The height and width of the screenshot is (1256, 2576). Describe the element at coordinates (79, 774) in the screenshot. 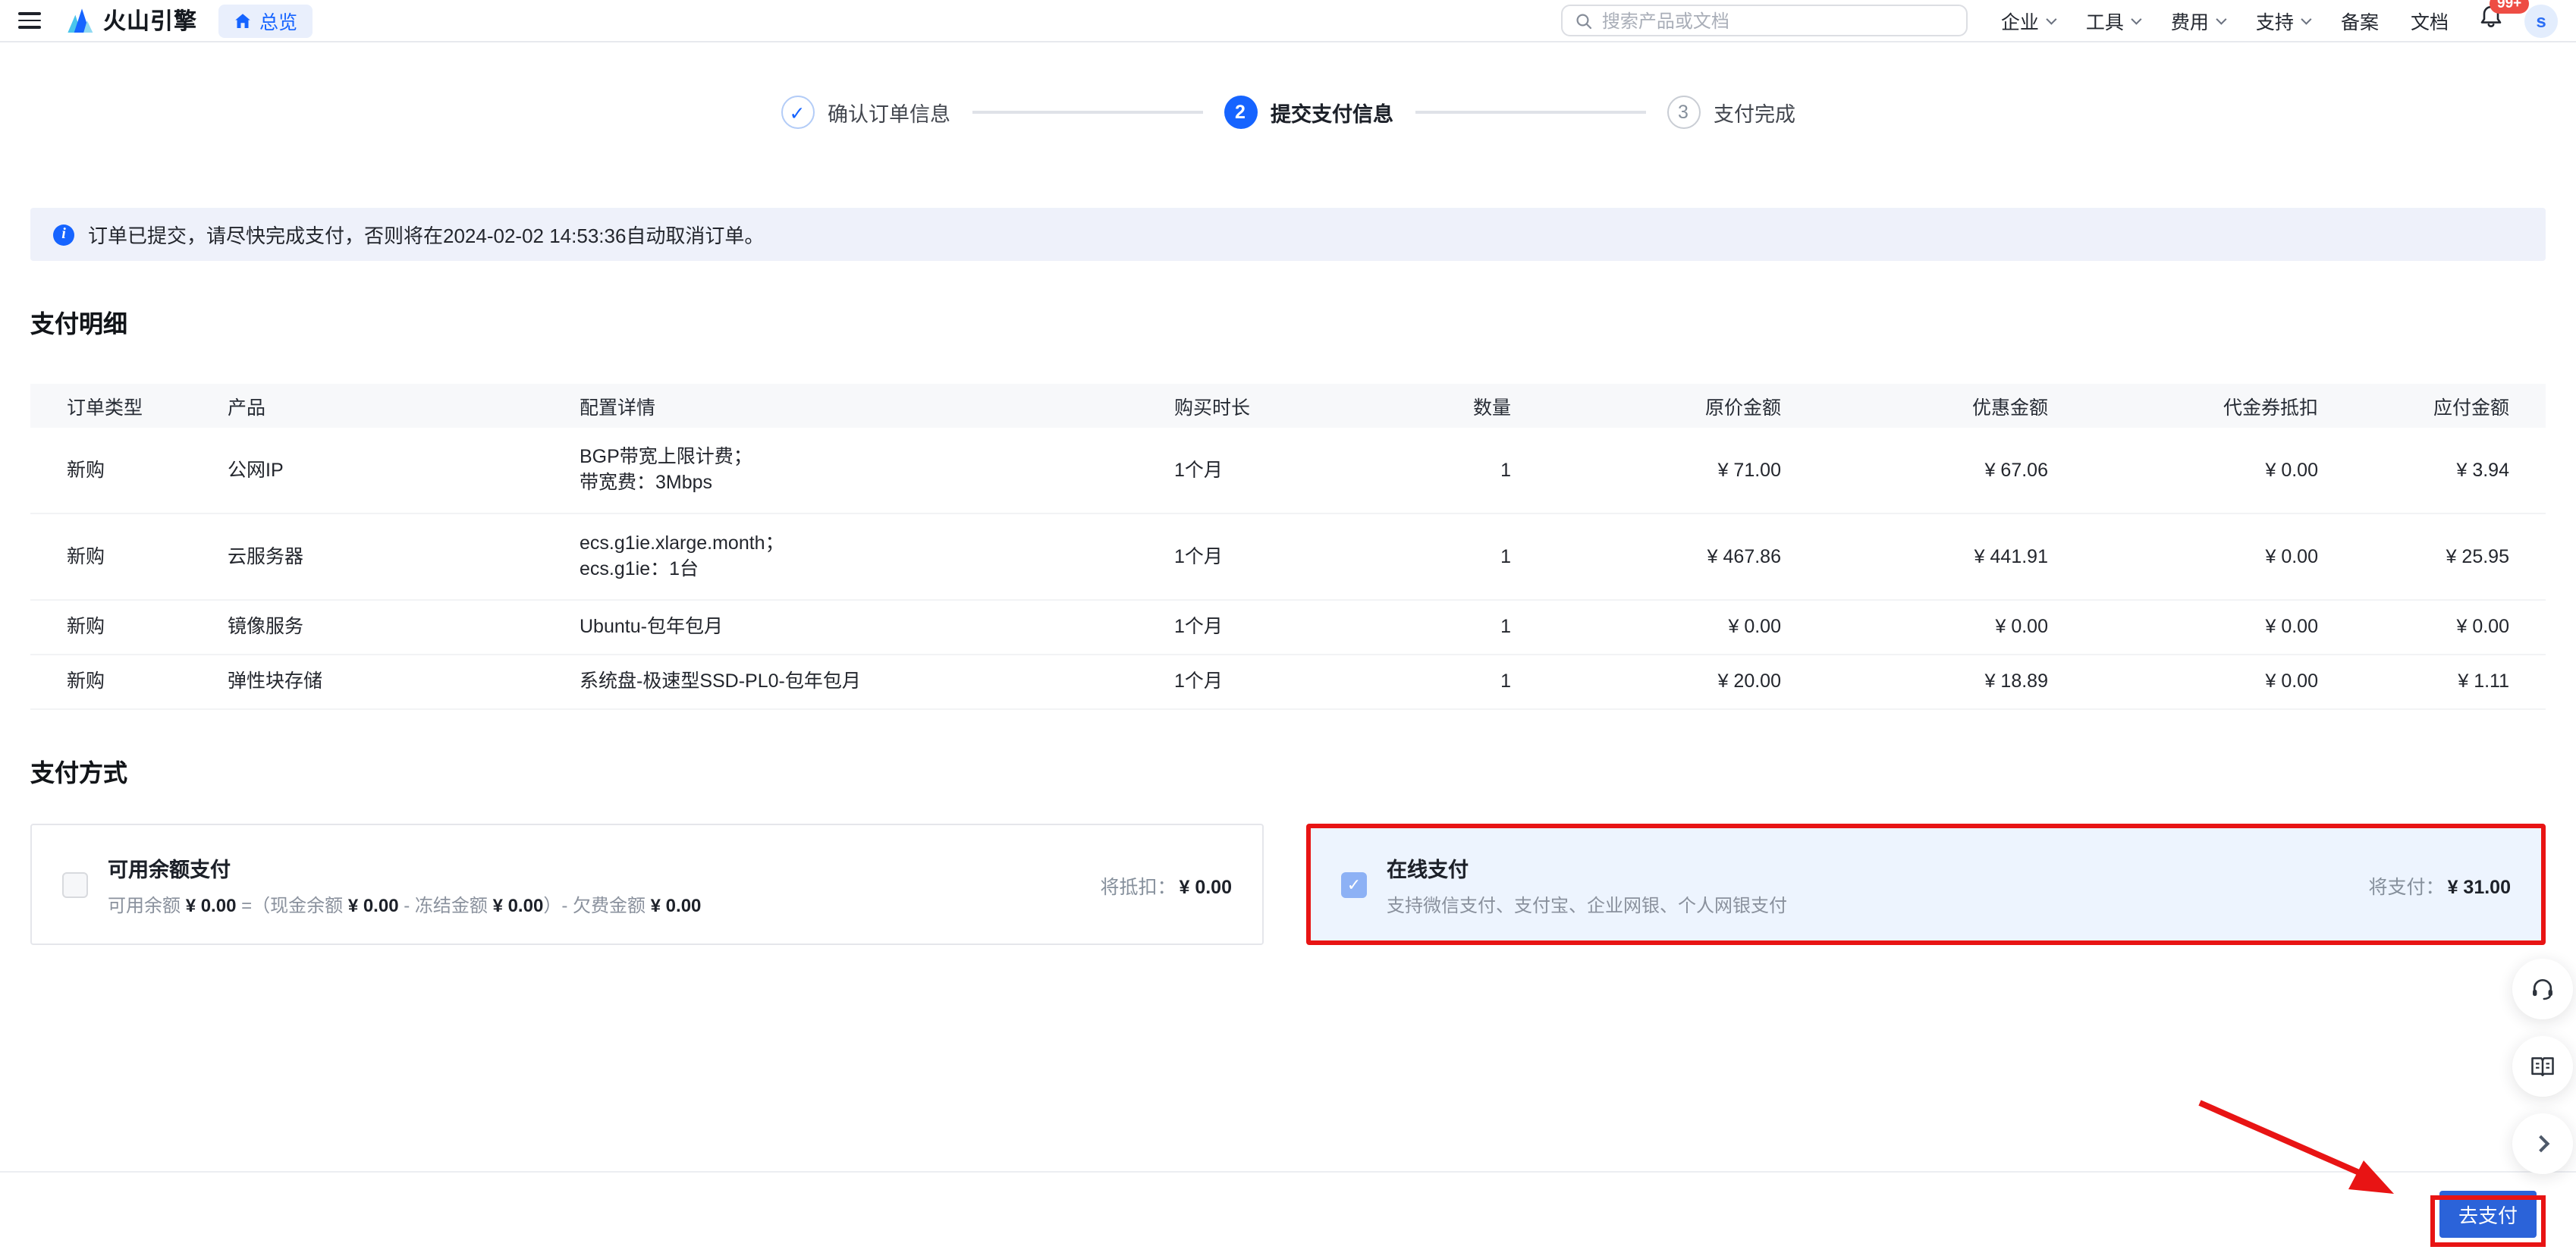

I see `payment-method-title: 支付方式` at that location.